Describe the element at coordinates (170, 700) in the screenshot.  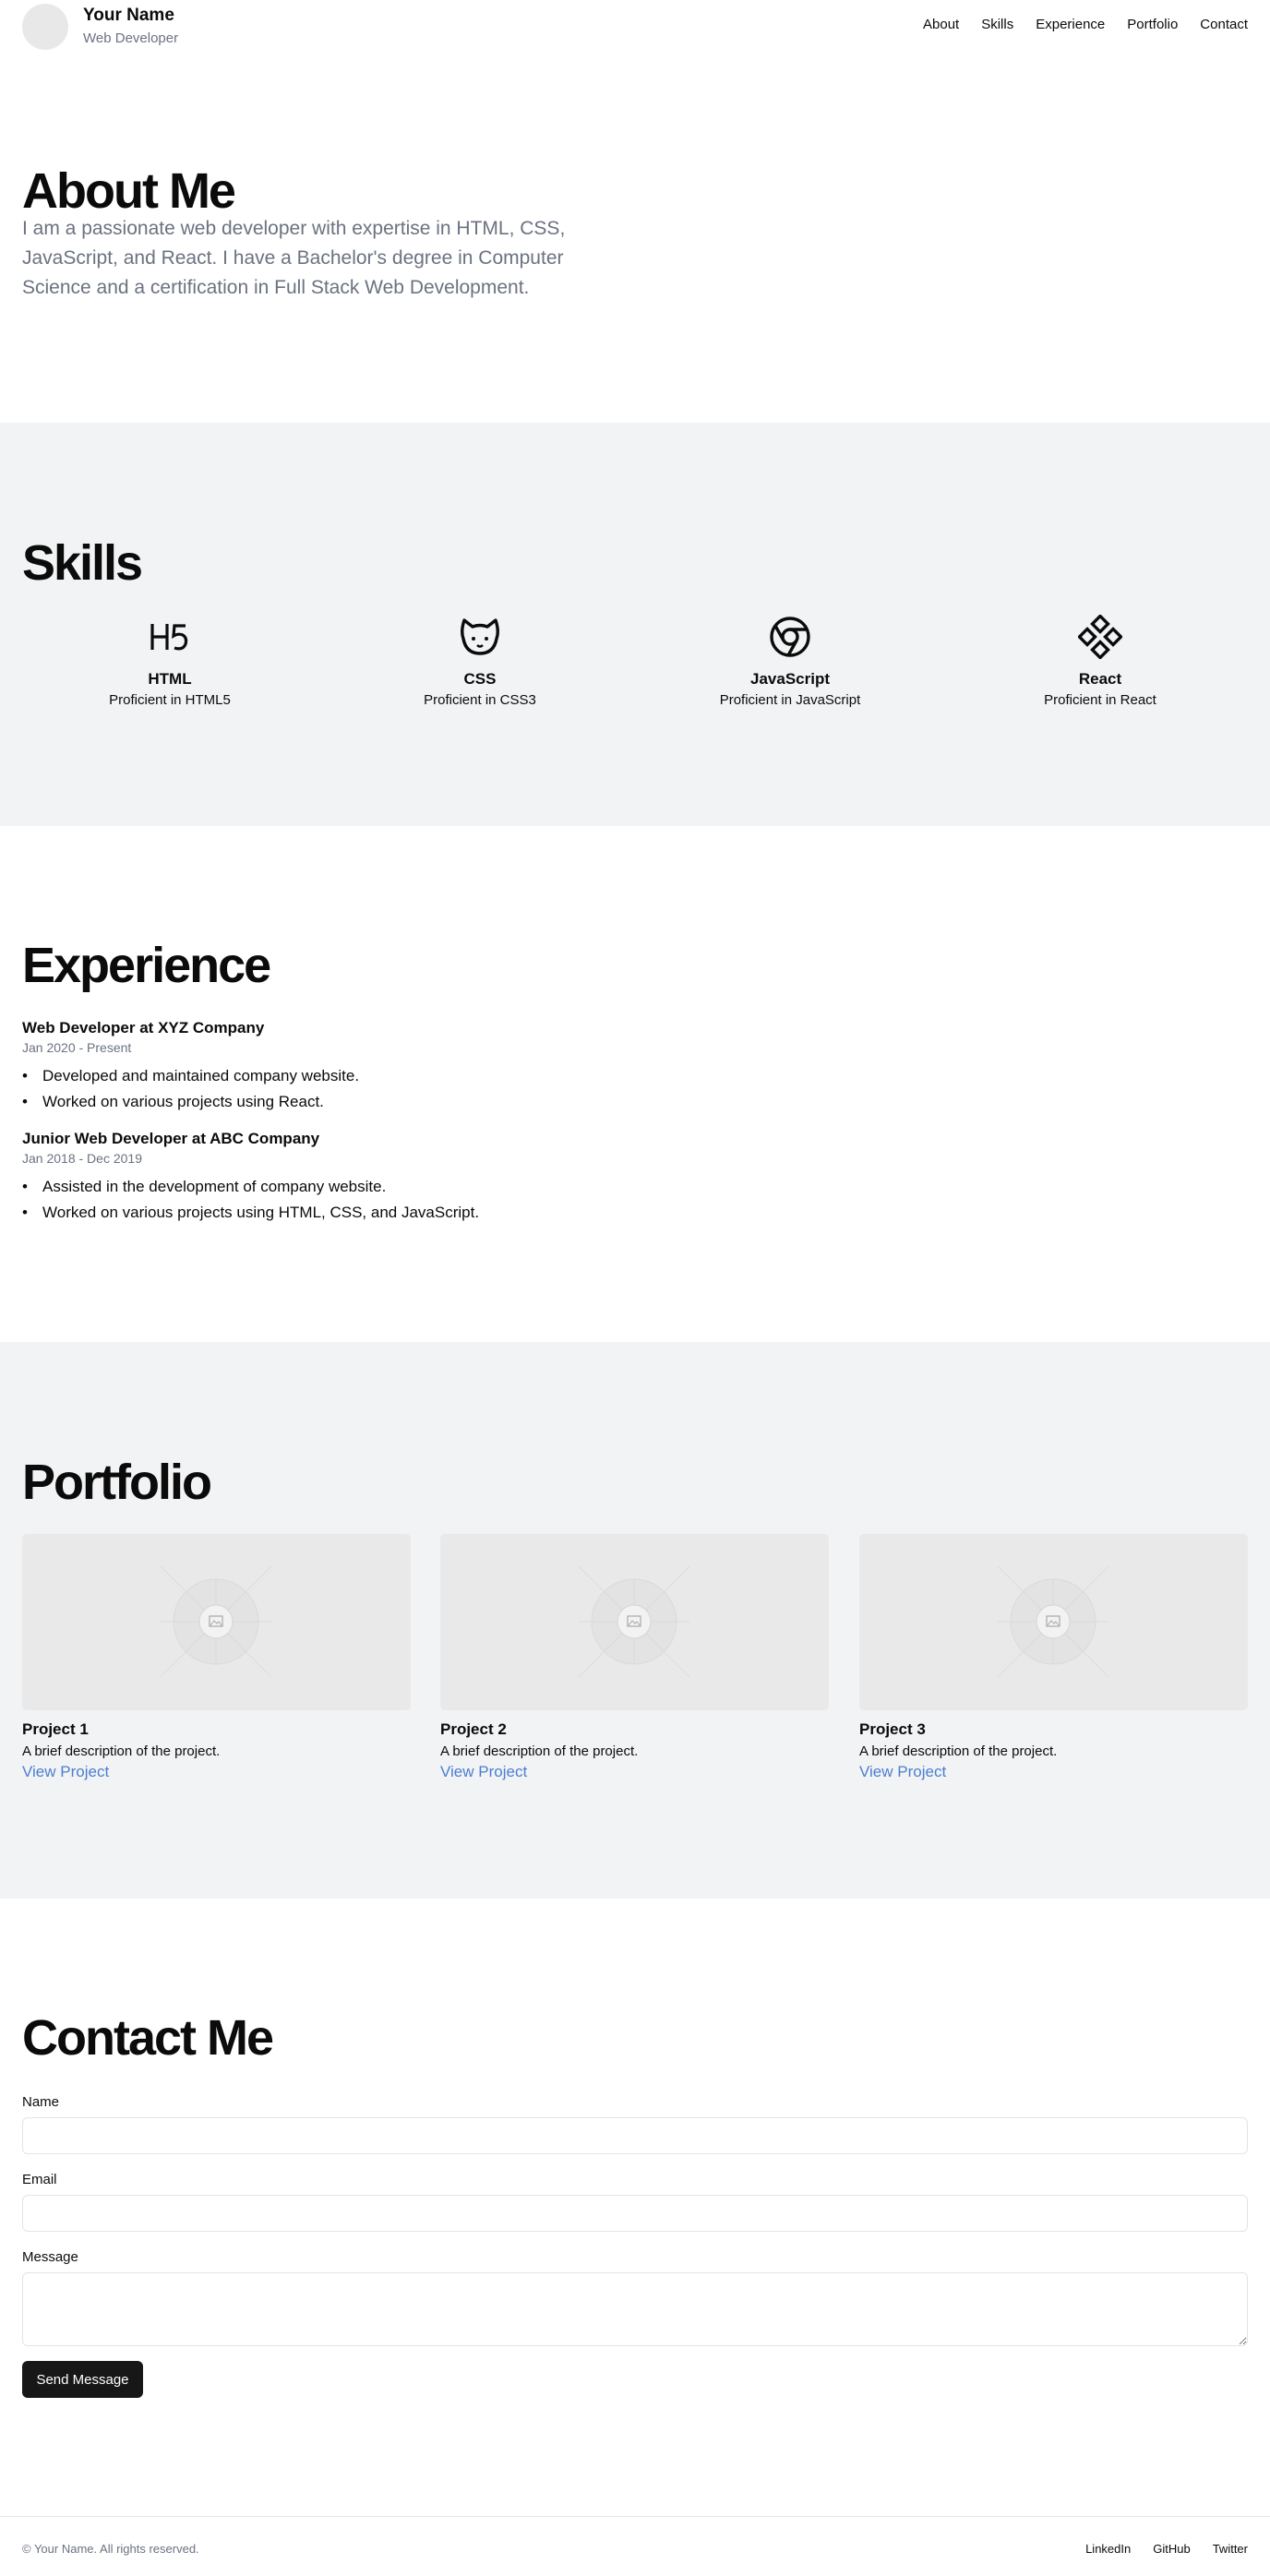
I see `skill-desc: Proficient in HTML5` at that location.